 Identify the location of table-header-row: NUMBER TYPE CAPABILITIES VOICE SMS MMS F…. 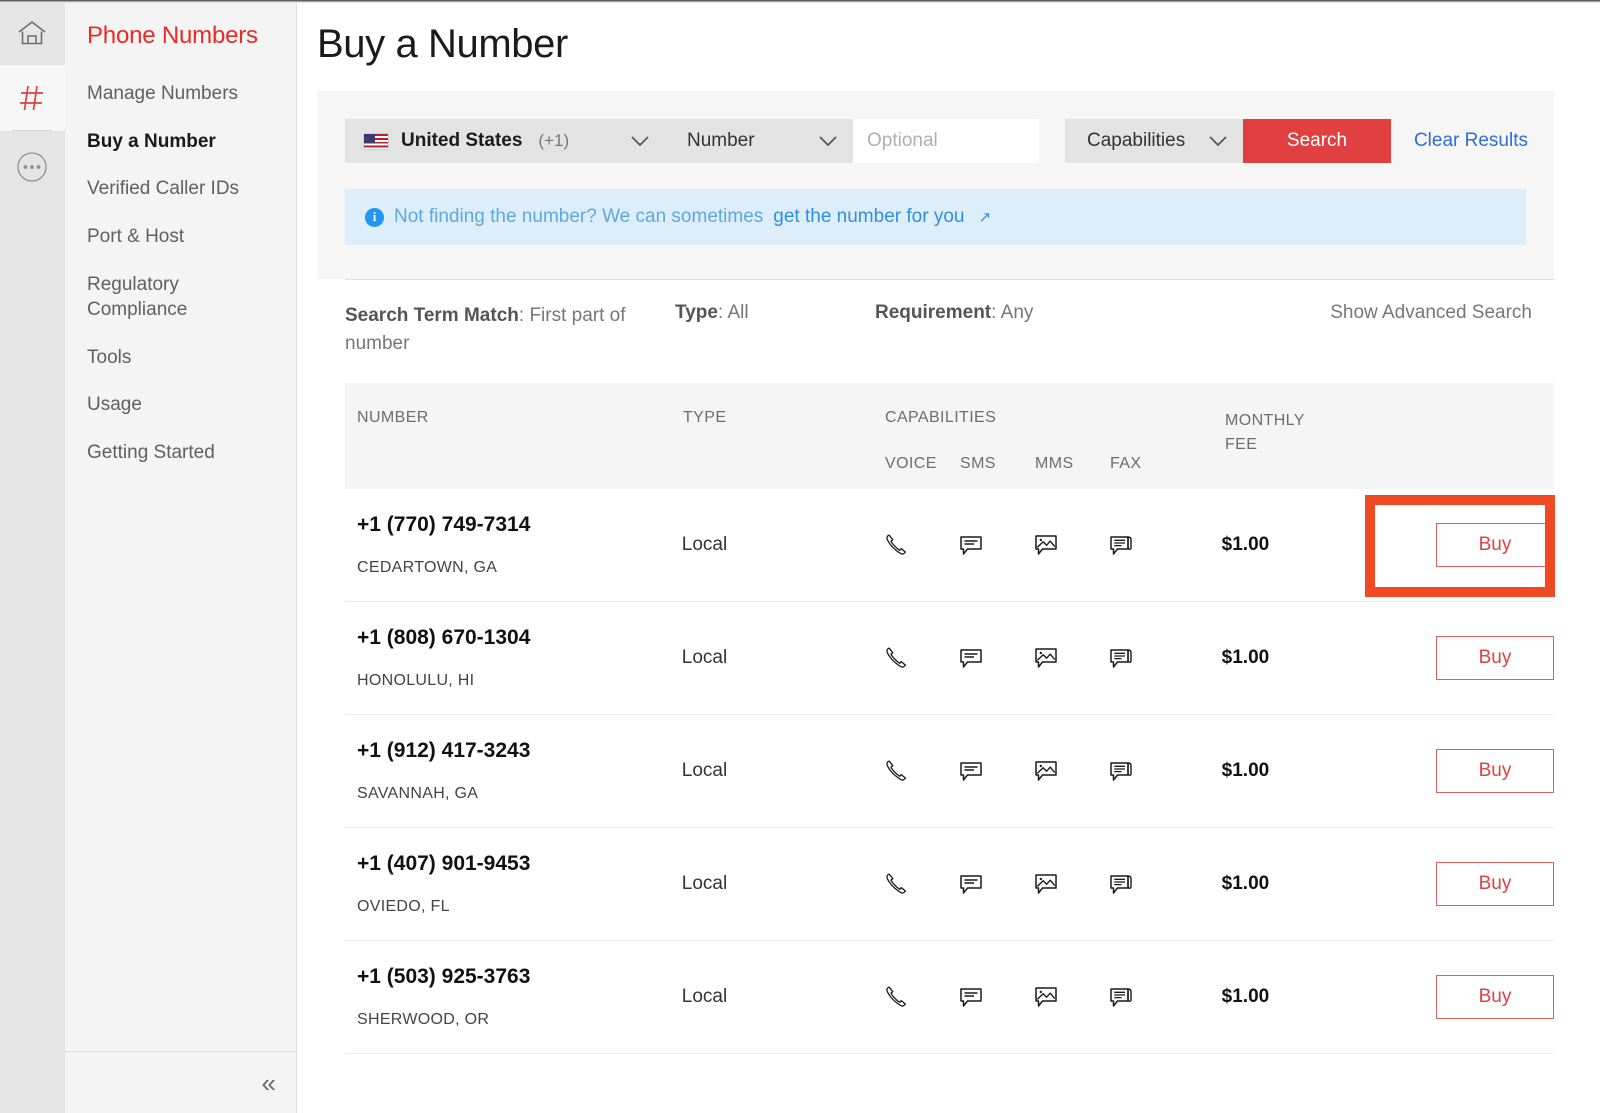
(949, 441).